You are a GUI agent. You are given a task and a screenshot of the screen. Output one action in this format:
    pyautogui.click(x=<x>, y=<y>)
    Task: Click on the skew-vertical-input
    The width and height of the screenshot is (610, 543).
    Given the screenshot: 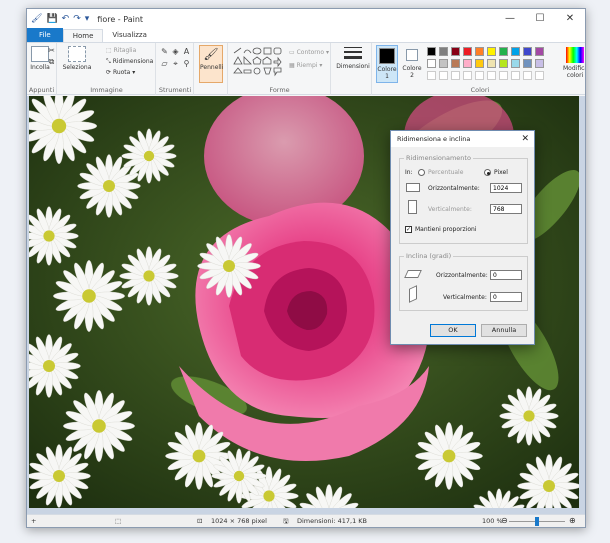 What is the action you would take?
    pyautogui.click(x=506, y=297)
    